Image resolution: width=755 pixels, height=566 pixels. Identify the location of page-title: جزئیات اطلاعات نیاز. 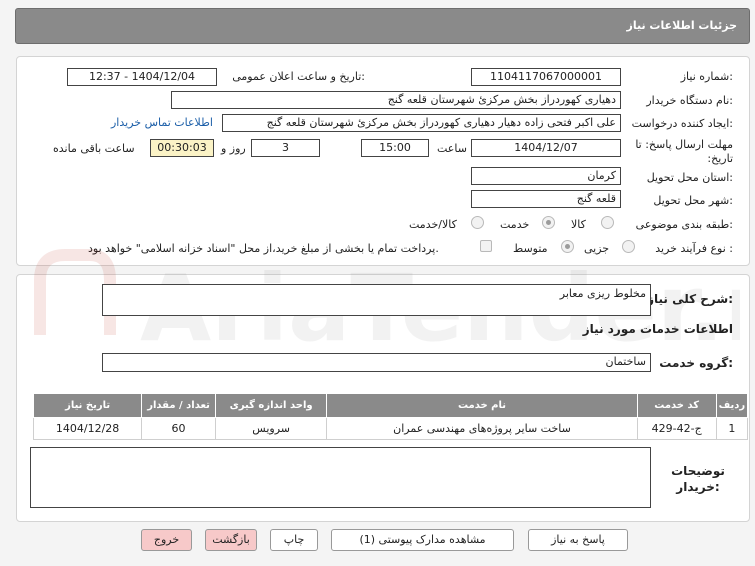
(682, 25).